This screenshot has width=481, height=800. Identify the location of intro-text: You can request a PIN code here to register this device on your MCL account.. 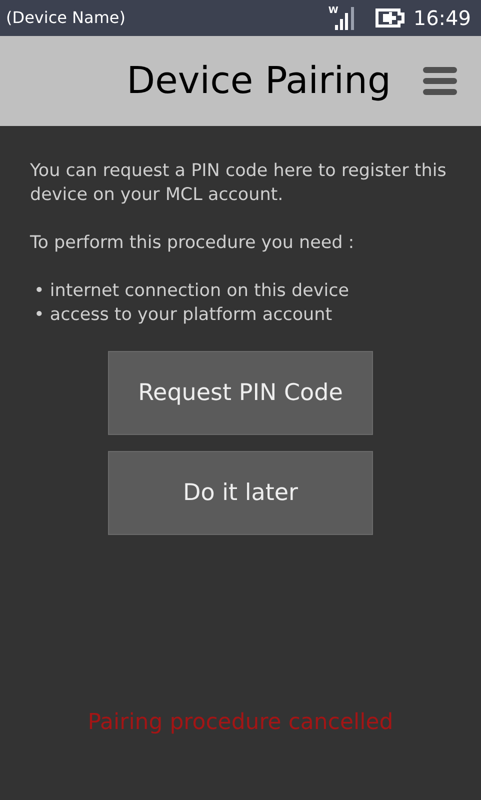
(239, 183).